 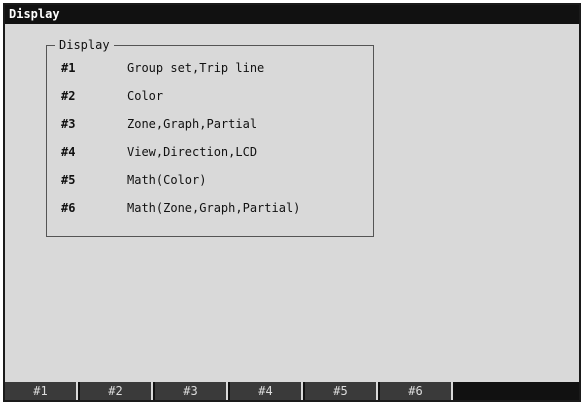 What do you see at coordinates (167, 180) in the screenshot?
I see `menu-item-label: Math(Color)` at bounding box center [167, 180].